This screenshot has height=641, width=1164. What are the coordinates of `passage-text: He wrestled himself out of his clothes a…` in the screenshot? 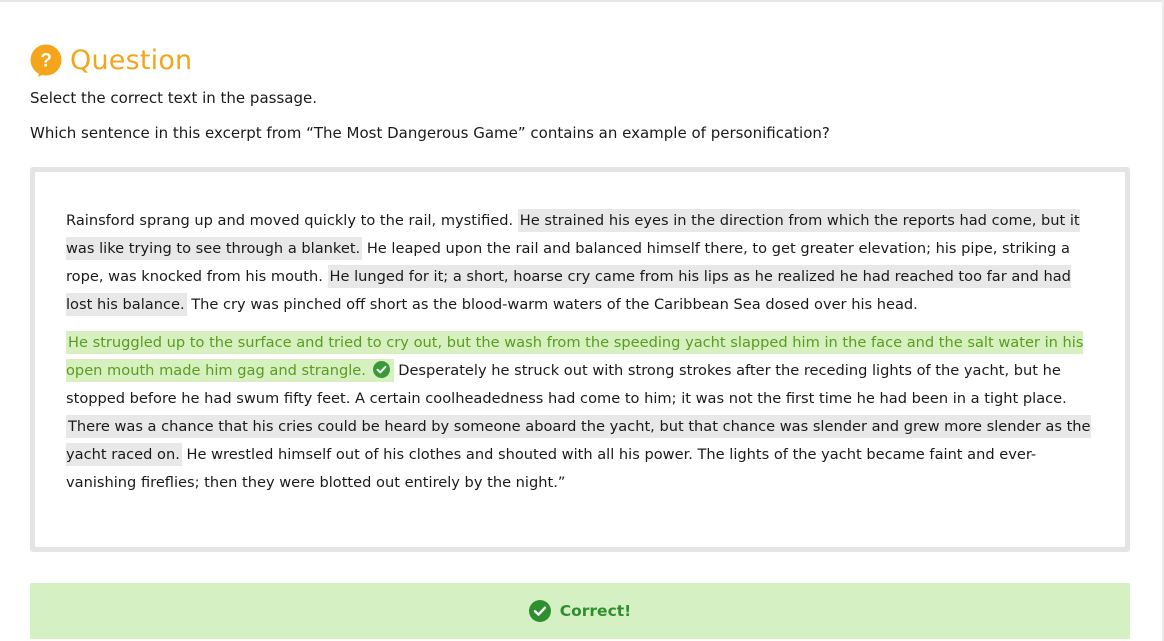 It's located at (551, 468).